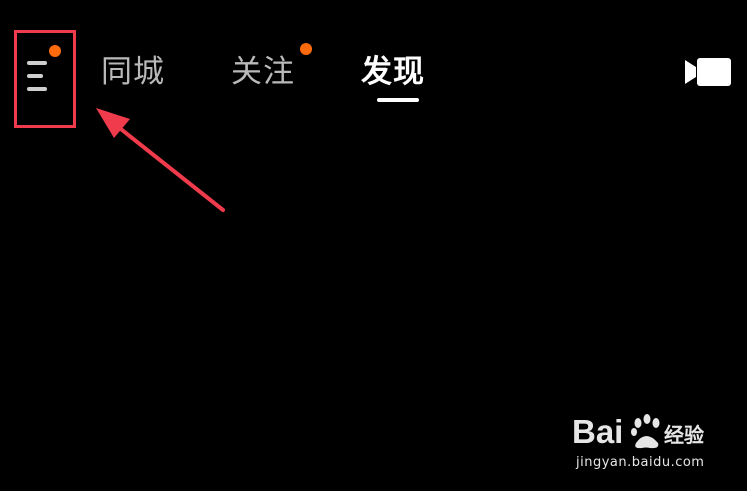 The height and width of the screenshot is (491, 747). Describe the element at coordinates (263, 72) in the screenshot. I see `tab-following: 关注` at that location.